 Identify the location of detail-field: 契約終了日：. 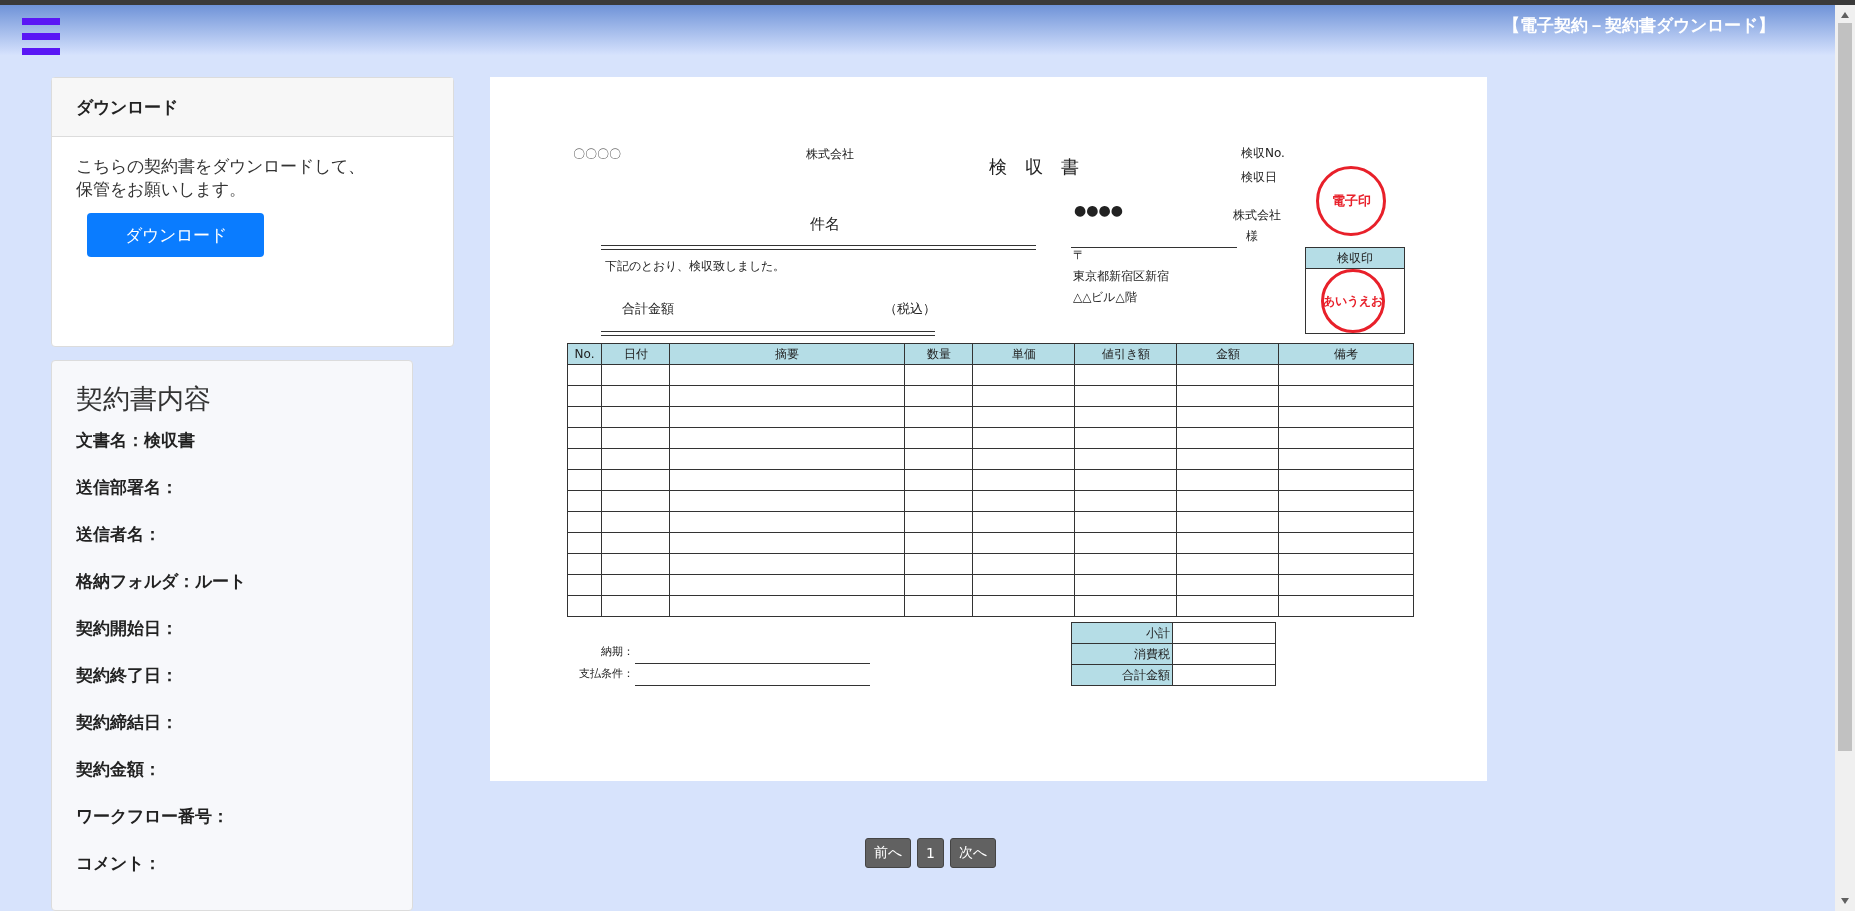
(244, 687).